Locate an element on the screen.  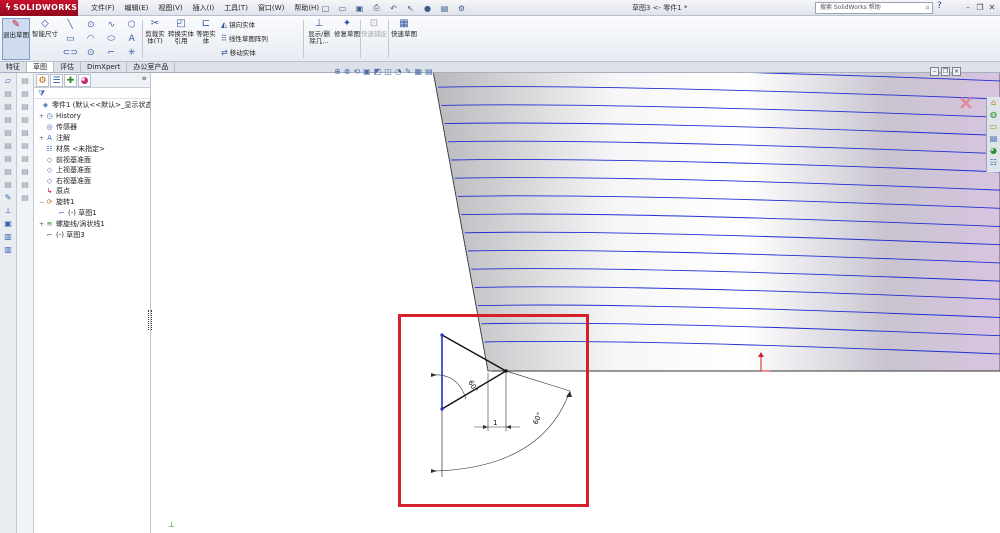
previous-view-icon: ⟲ is located at coordinates (356, 71).